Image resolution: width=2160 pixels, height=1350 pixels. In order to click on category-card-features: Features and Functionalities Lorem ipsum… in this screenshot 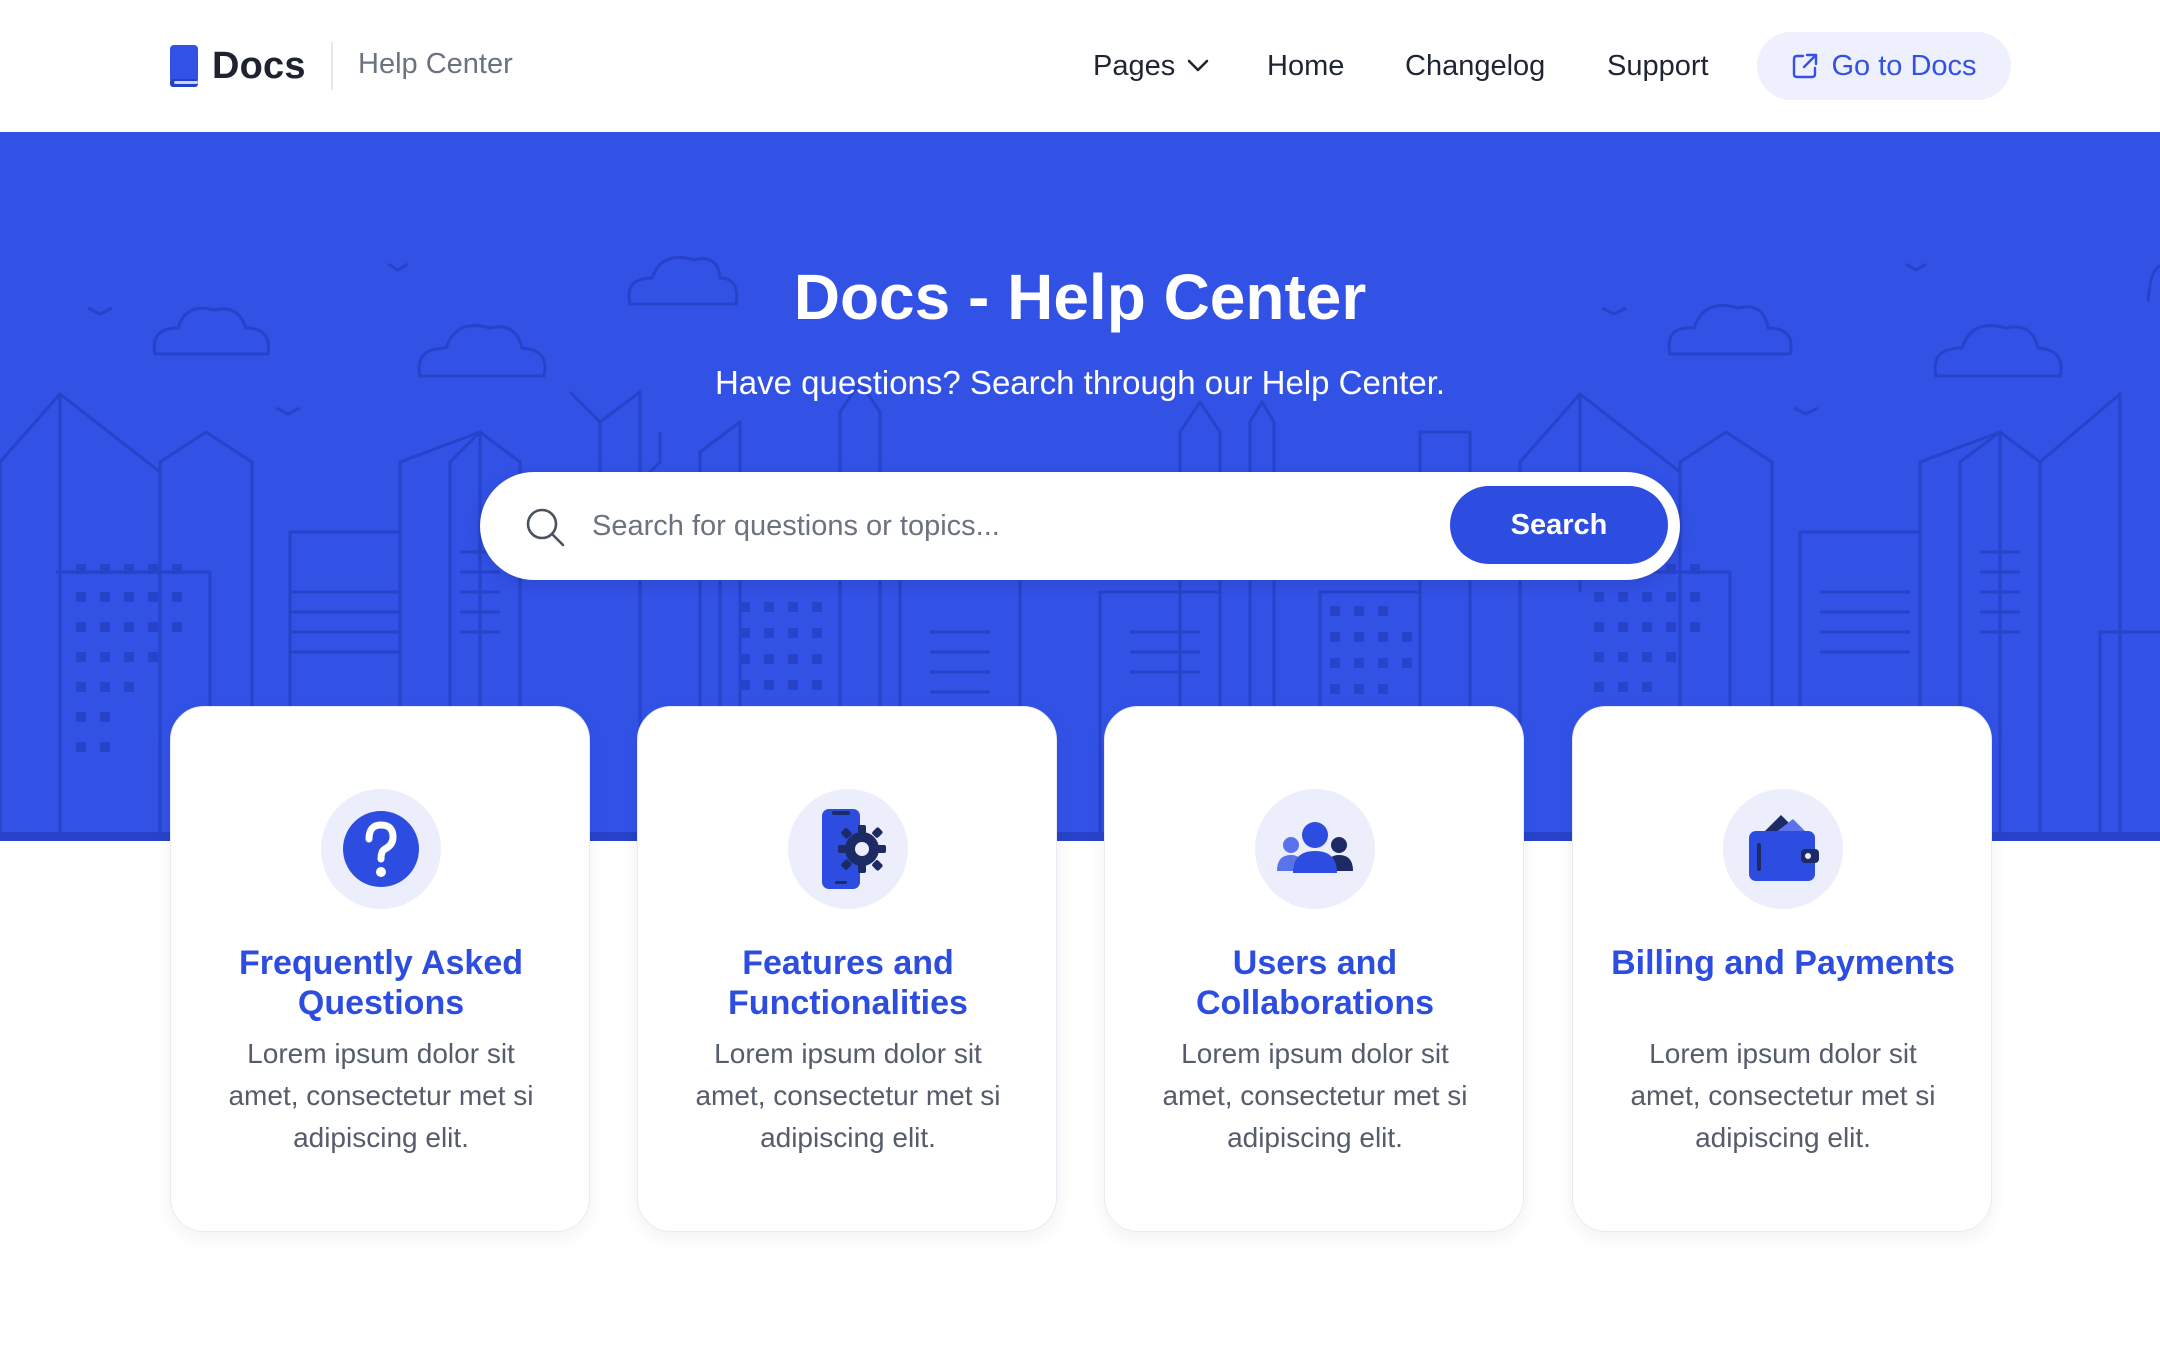, I will do `click(847, 969)`.